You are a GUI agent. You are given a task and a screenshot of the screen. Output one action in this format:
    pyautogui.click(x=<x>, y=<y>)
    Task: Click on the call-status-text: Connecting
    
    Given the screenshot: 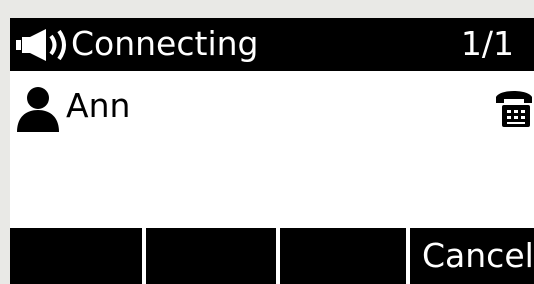 What is the action you would take?
    pyautogui.click(x=165, y=43)
    